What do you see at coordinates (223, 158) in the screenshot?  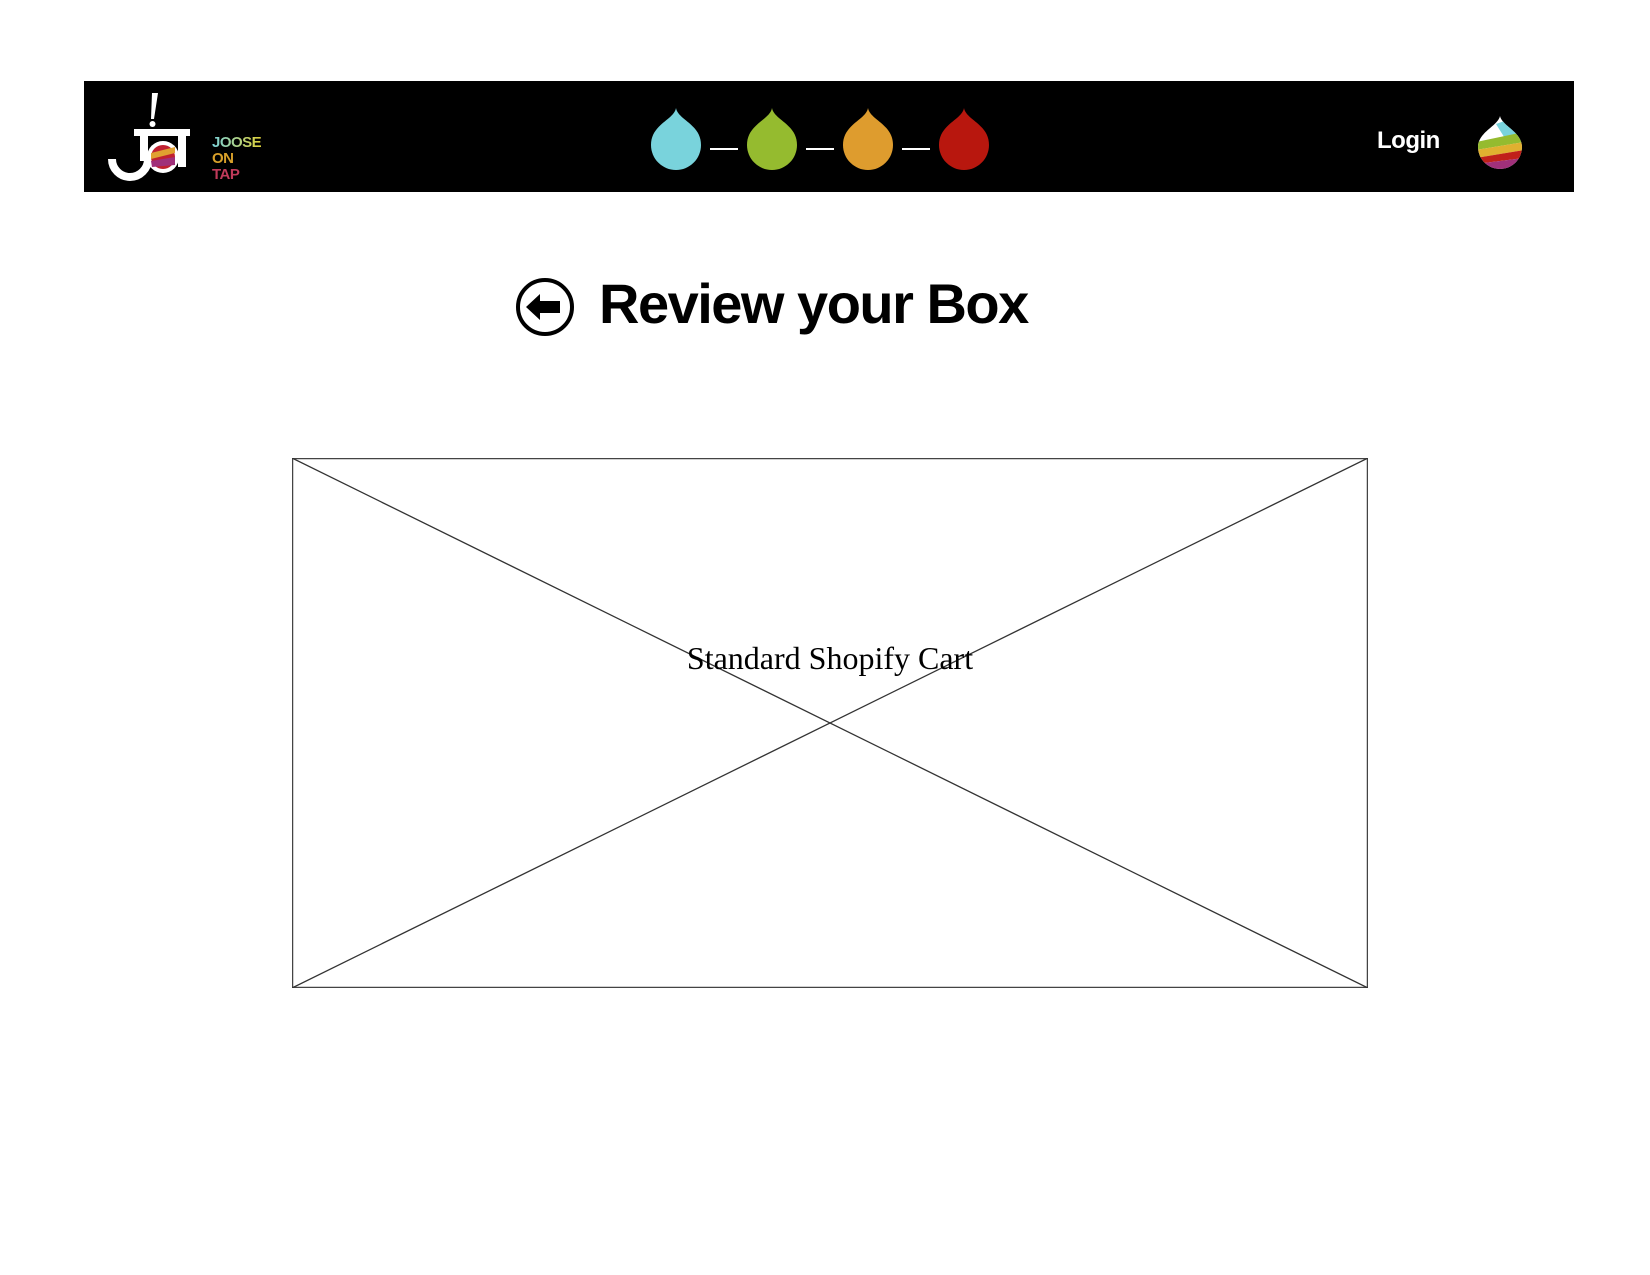 I see `logo-word-on: ON` at bounding box center [223, 158].